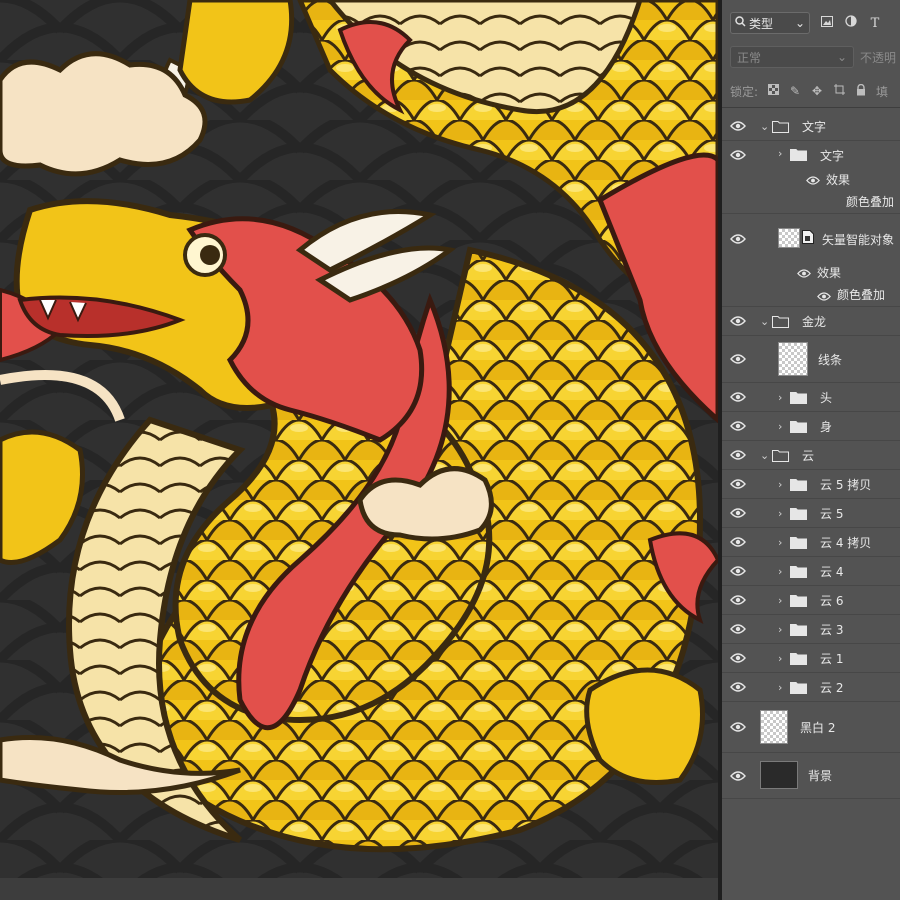  What do you see at coordinates (744, 91) in the screenshot?
I see `lock-label: 锁定:` at bounding box center [744, 91].